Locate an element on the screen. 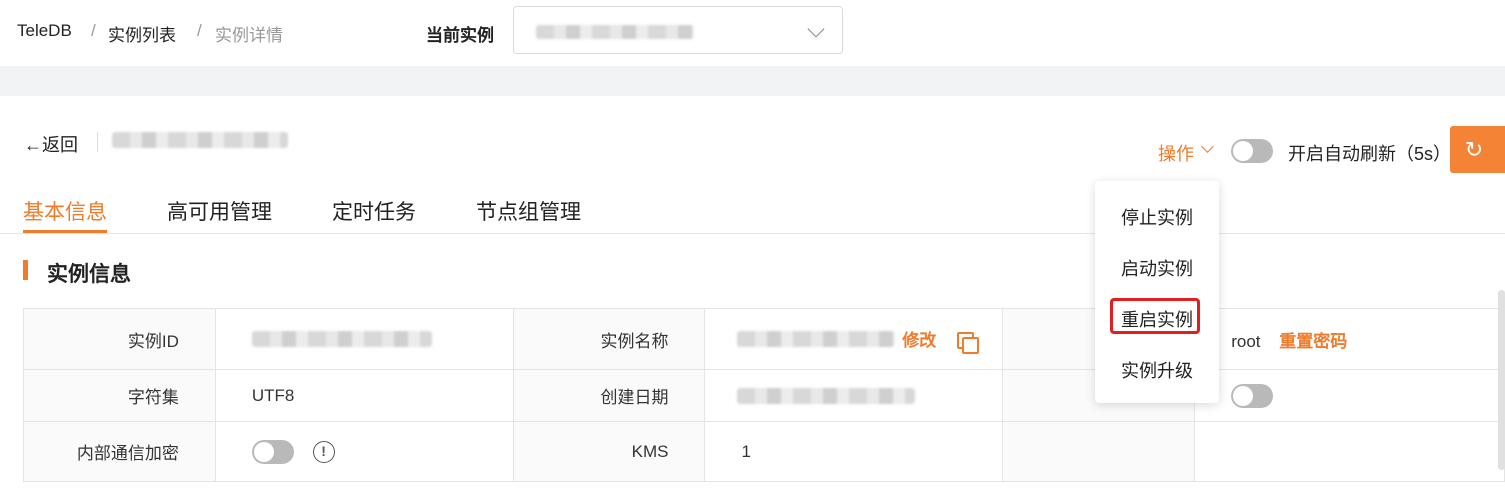  reset-password-link: 重置密码 is located at coordinates (1313, 341).